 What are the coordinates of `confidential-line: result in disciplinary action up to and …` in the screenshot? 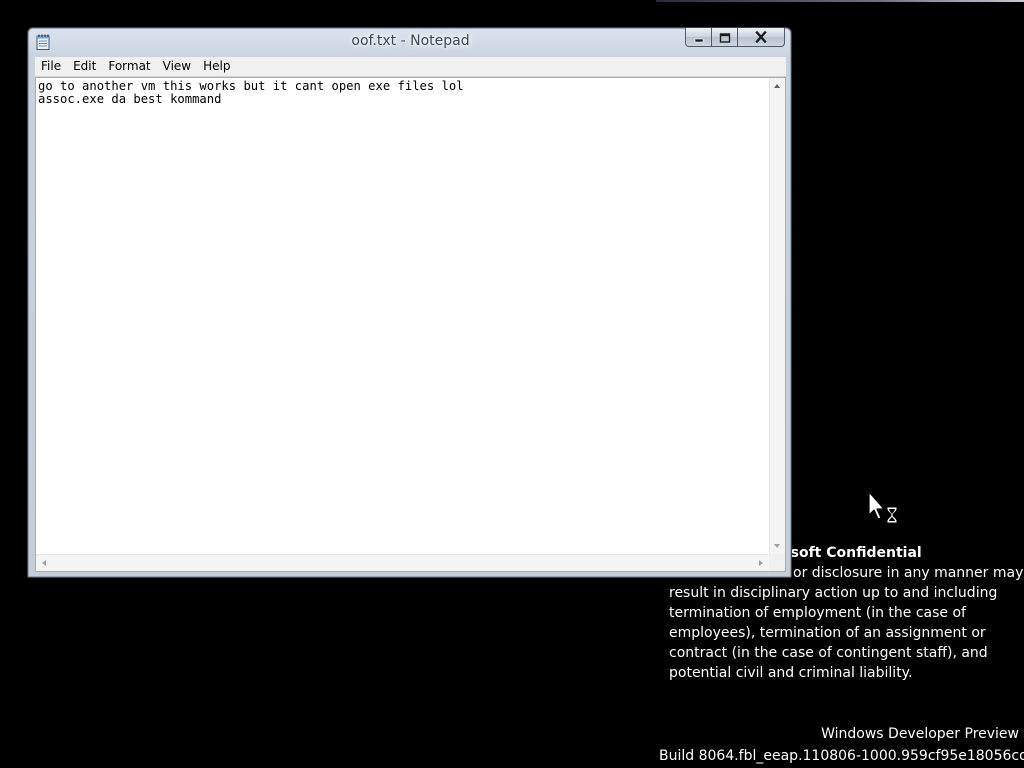 It's located at (833, 593).